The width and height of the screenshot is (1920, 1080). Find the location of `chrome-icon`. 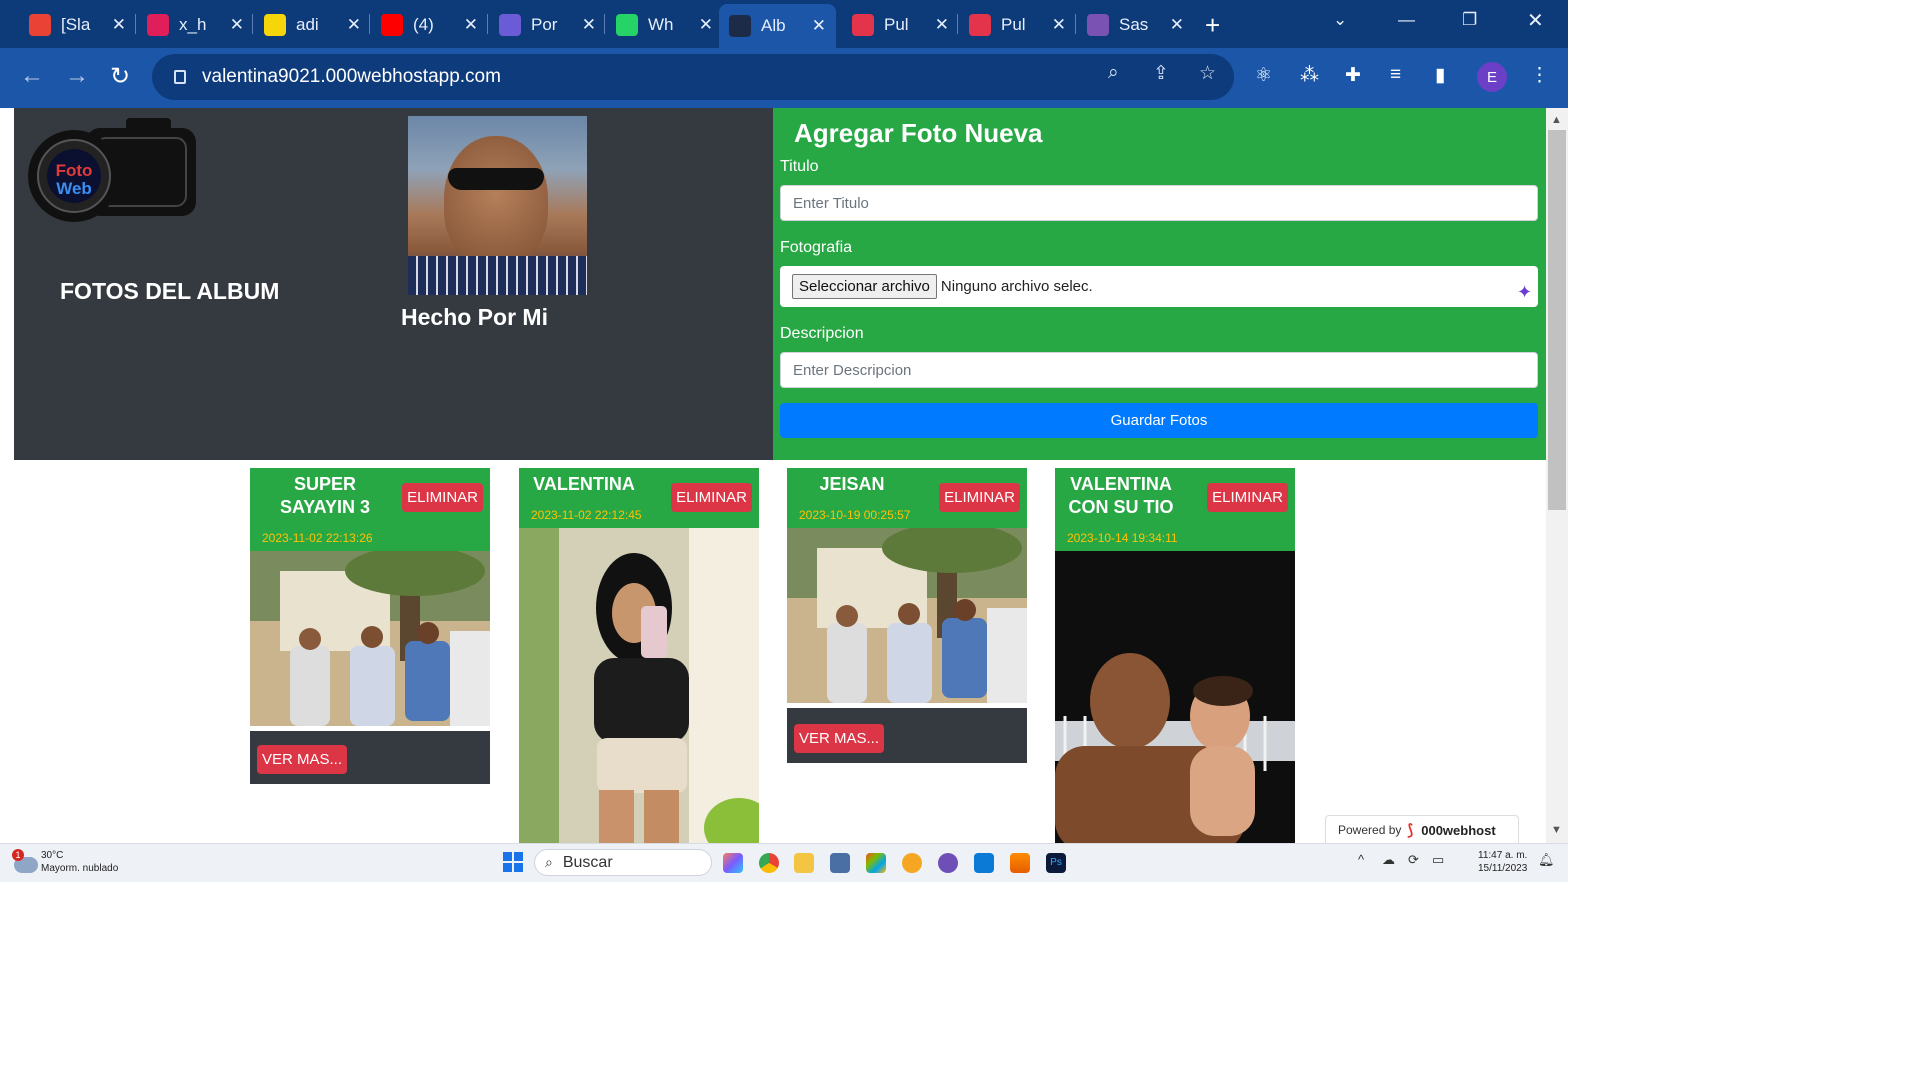

chrome-icon is located at coordinates (769, 863).